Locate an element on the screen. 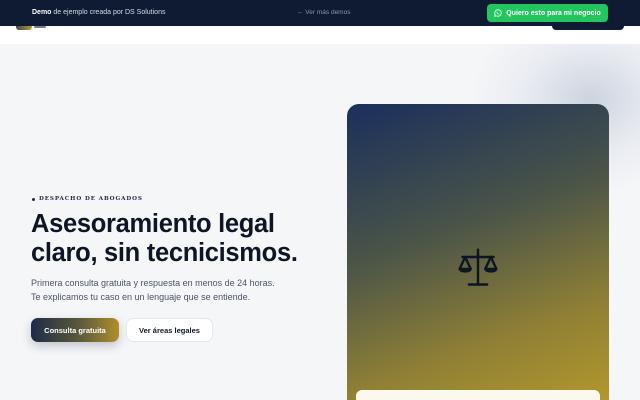 This screenshot has width=640, height=400. demo-text: Demo de ejemplo creada por DS Solutions is located at coordinates (98, 12).